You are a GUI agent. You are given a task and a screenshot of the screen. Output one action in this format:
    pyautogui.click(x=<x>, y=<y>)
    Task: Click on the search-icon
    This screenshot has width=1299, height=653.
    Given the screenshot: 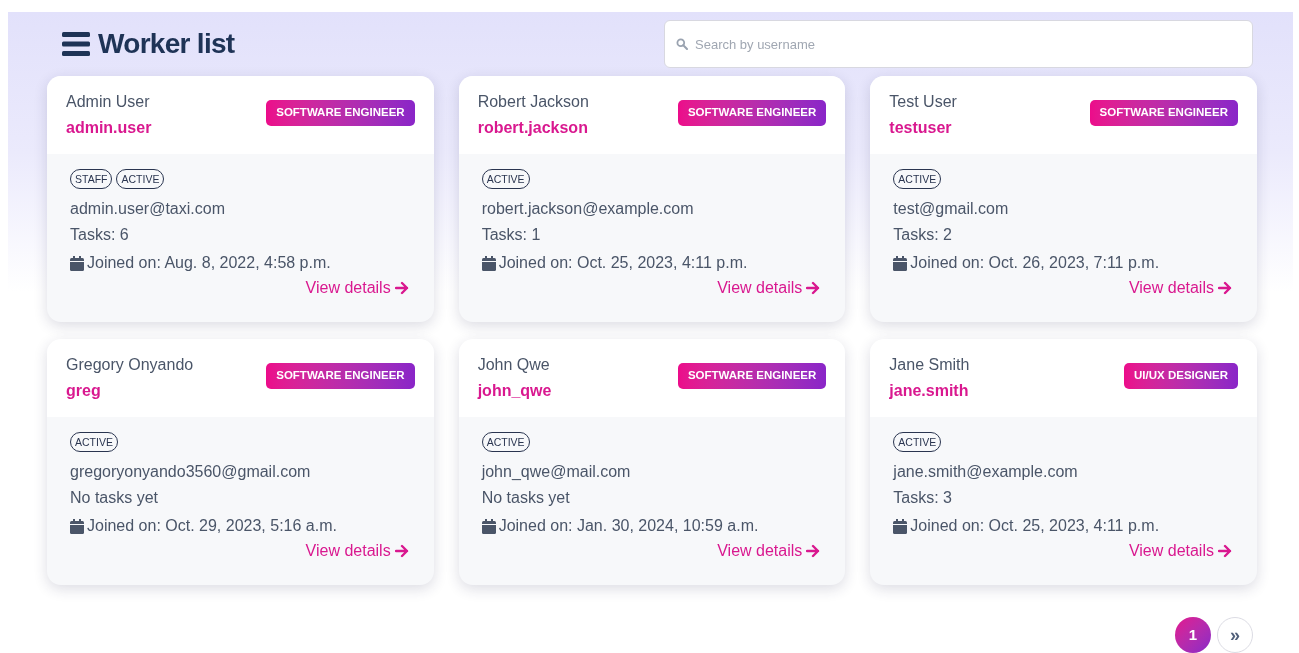 What is the action you would take?
    pyautogui.click(x=682, y=44)
    